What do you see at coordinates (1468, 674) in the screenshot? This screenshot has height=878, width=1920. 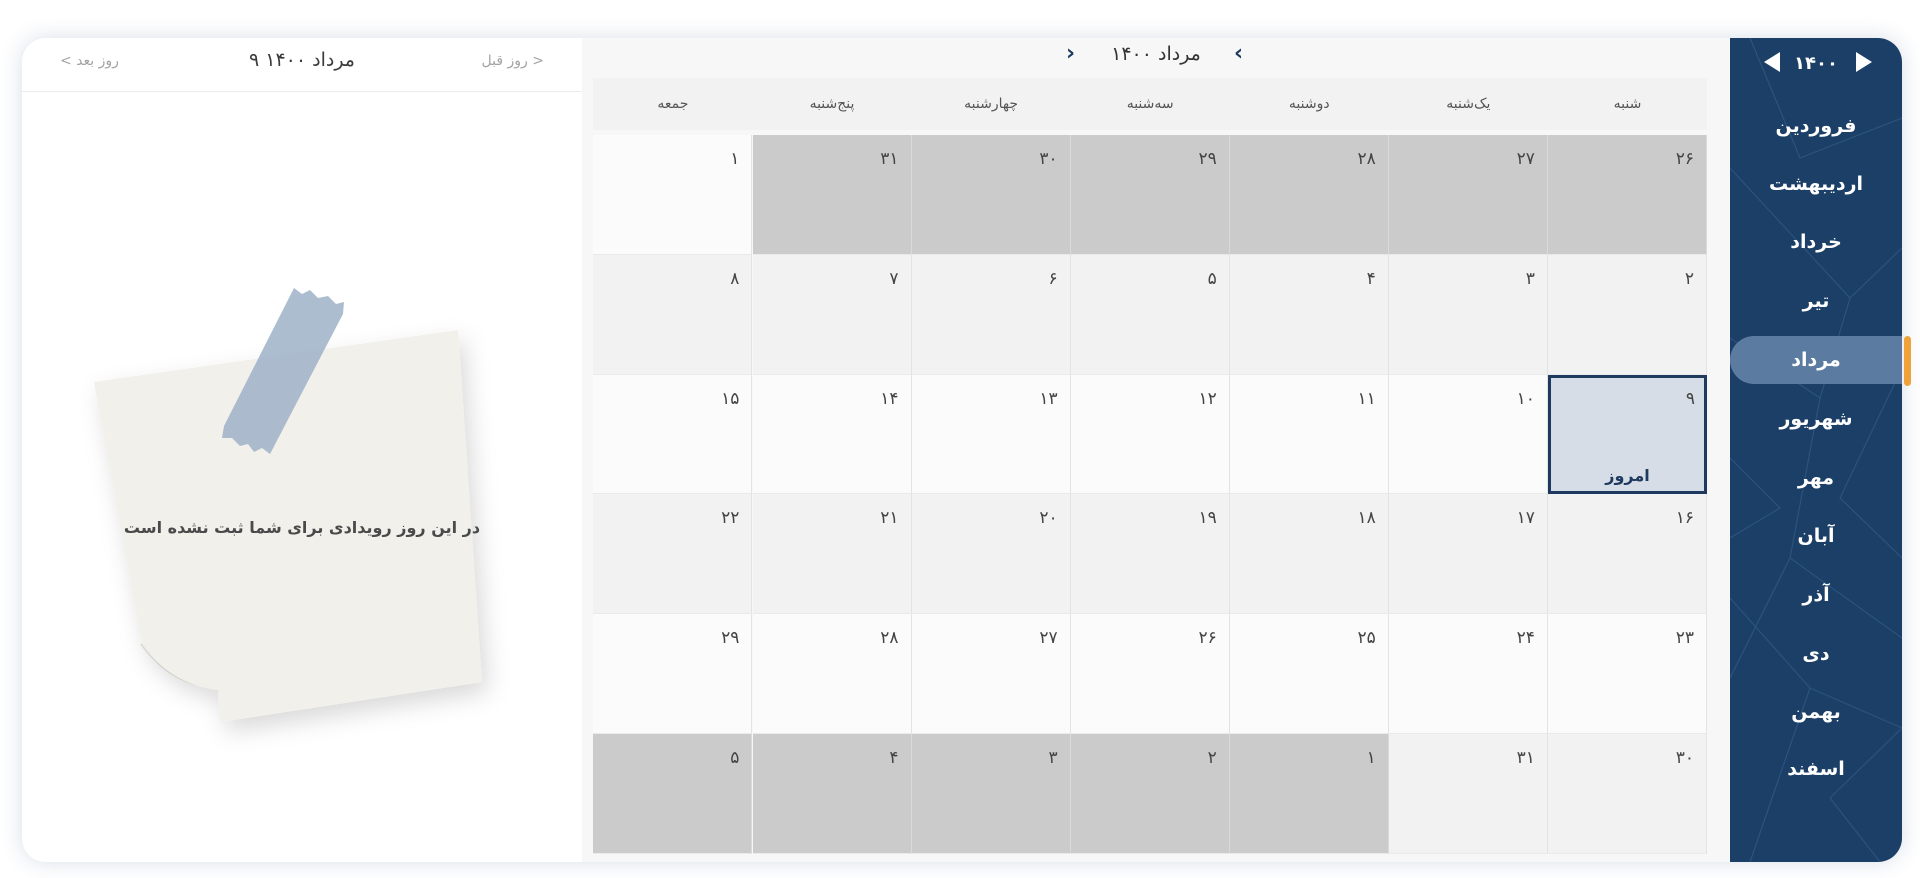 I see `day-cell: ۲۴` at bounding box center [1468, 674].